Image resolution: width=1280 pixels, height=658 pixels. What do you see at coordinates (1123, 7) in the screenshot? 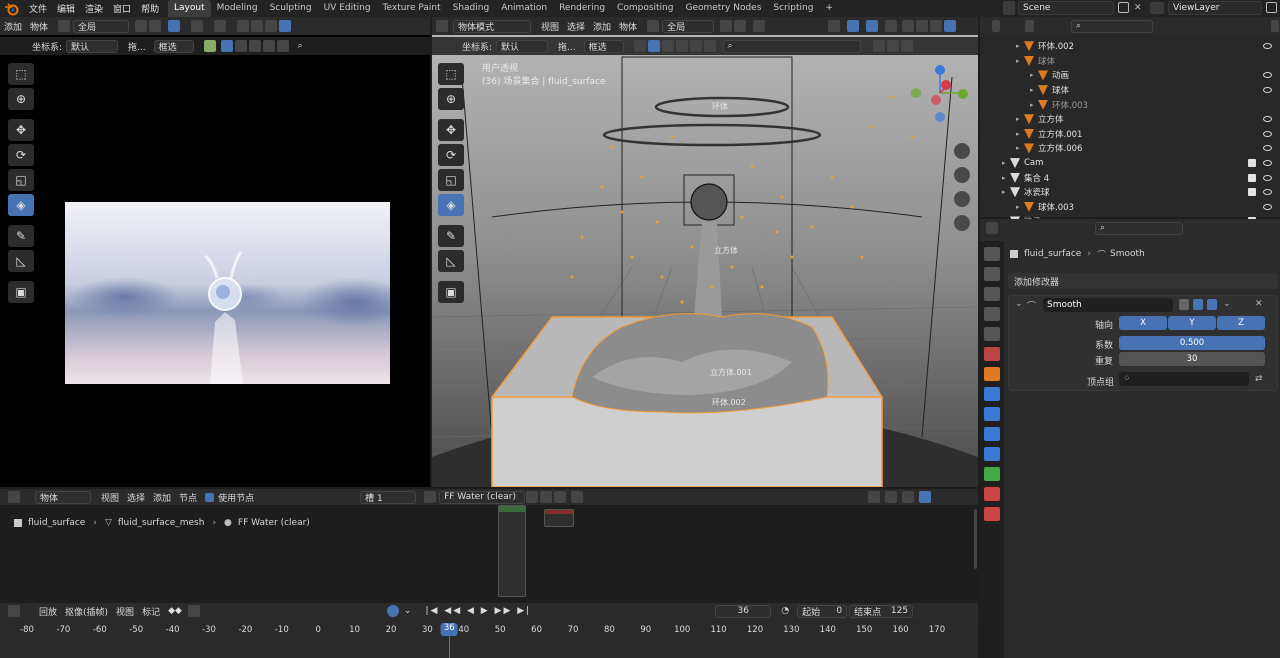
I see `new-scene-icon` at bounding box center [1123, 7].